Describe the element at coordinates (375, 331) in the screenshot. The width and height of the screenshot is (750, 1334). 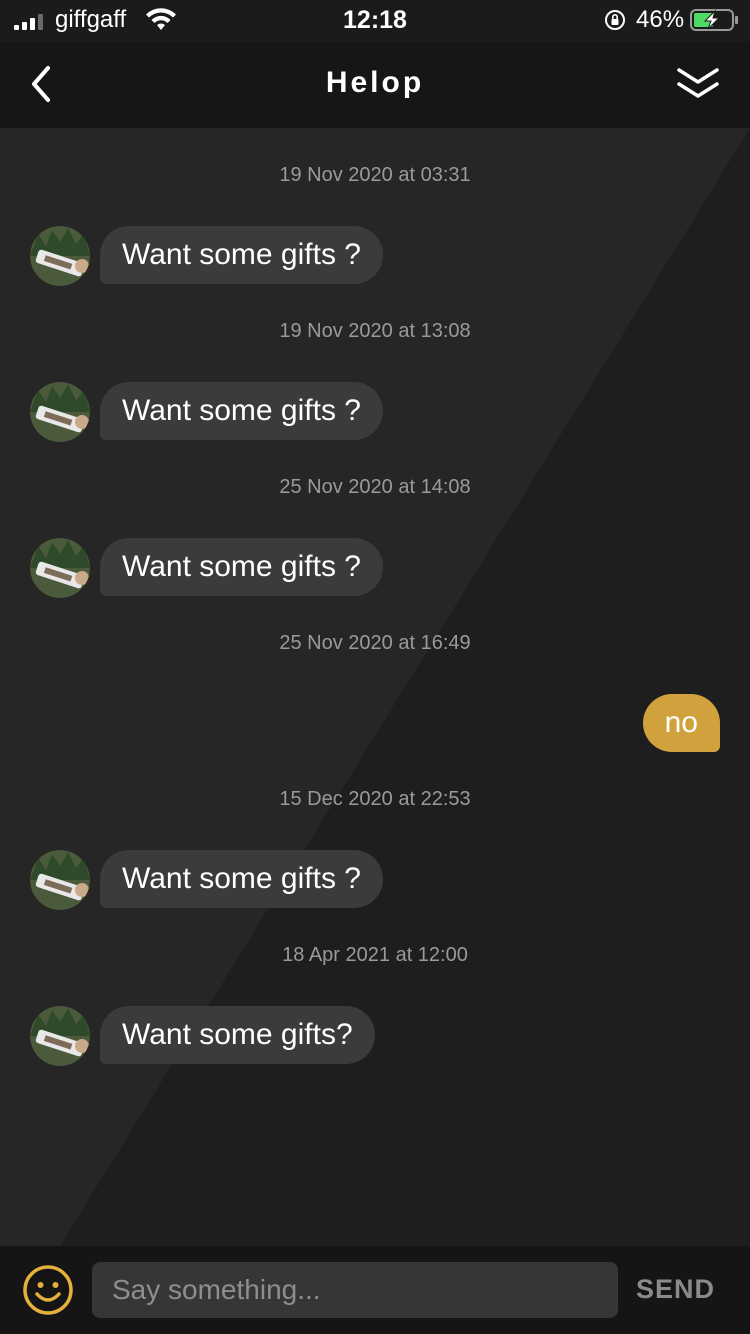
I see `message-timestamp: 19 Nov 2020 at 13:08` at that location.